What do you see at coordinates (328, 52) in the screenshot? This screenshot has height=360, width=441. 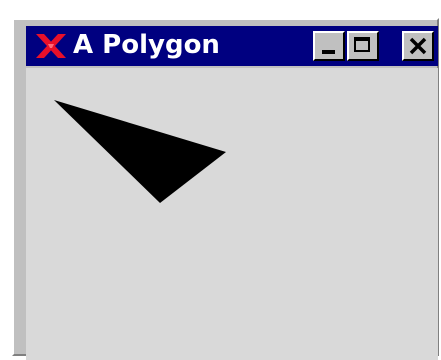 I see `minimize-icon` at bounding box center [328, 52].